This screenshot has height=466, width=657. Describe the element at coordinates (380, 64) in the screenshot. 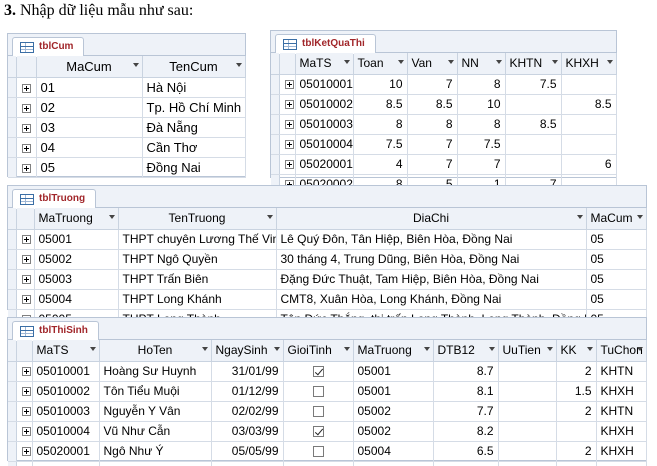

I see `column-header-Toan: Toan` at that location.